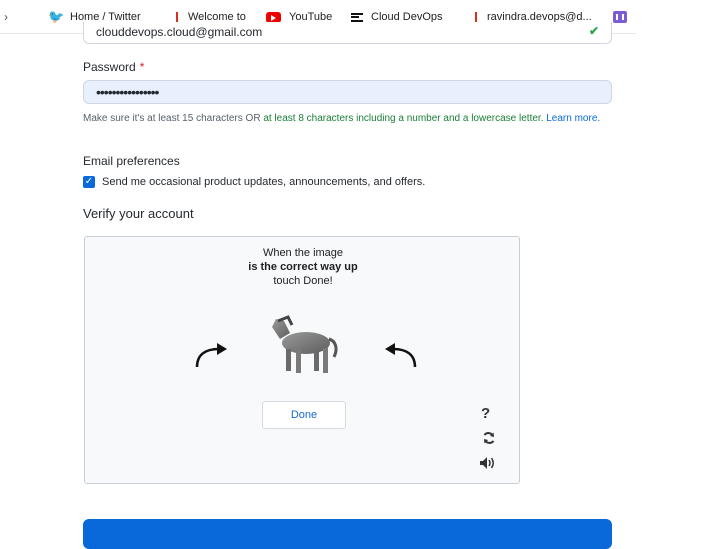  Describe the element at coordinates (489, 438) in the screenshot. I see `refresh-icon` at that location.